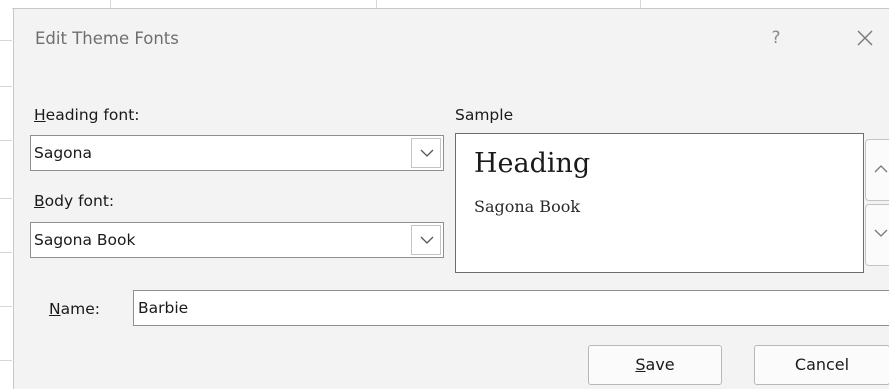 The height and width of the screenshot is (389, 889). Describe the element at coordinates (85, 240) in the screenshot. I see `body-font-value: Sagona Book` at that location.